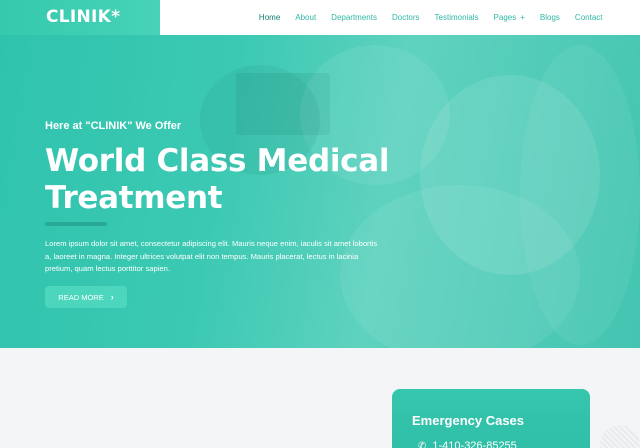 This screenshot has width=640, height=448. I want to click on background-figure, so click(580, 195).